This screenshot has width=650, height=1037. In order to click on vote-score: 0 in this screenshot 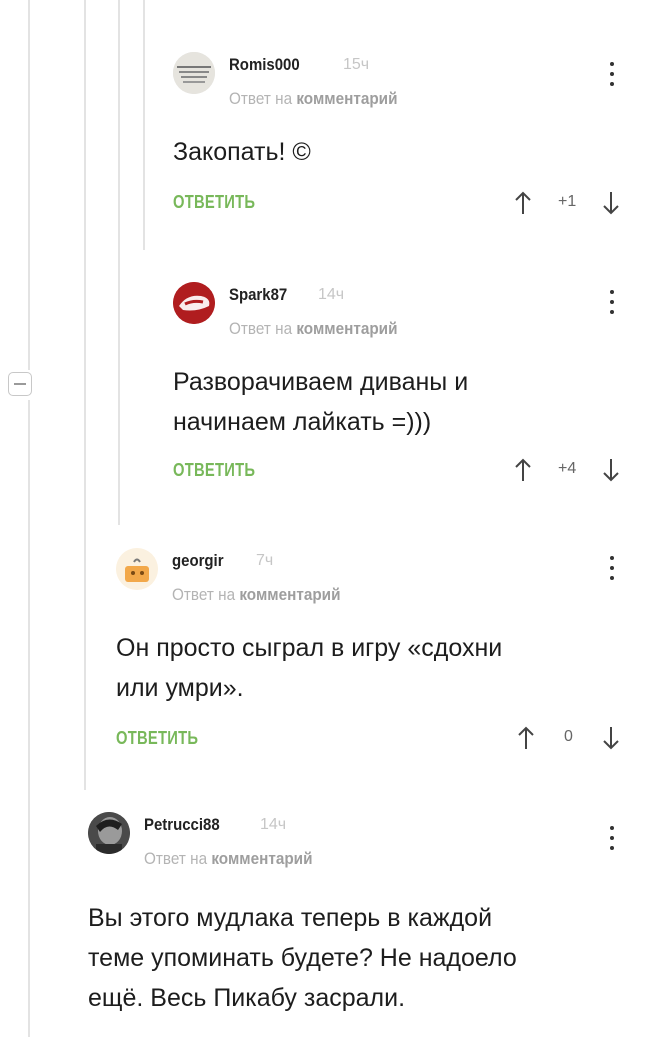, I will do `click(568, 736)`.